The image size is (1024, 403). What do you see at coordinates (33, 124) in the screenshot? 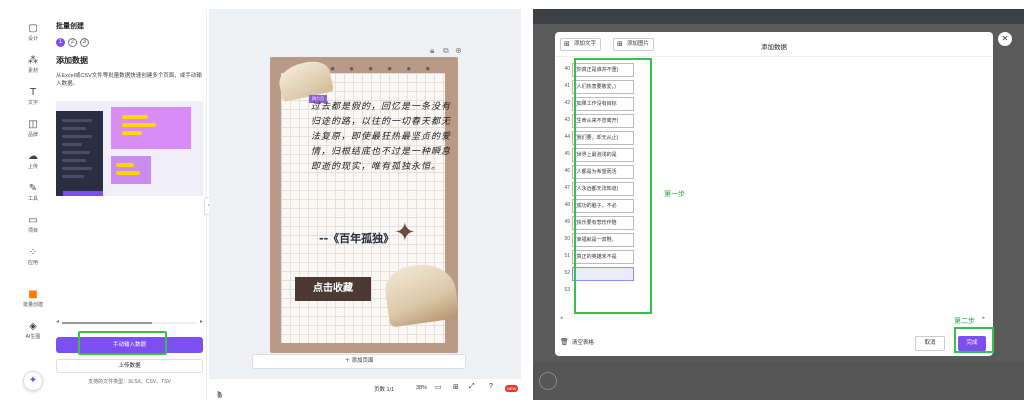
I see `brand-icon: ◫` at bounding box center [33, 124].